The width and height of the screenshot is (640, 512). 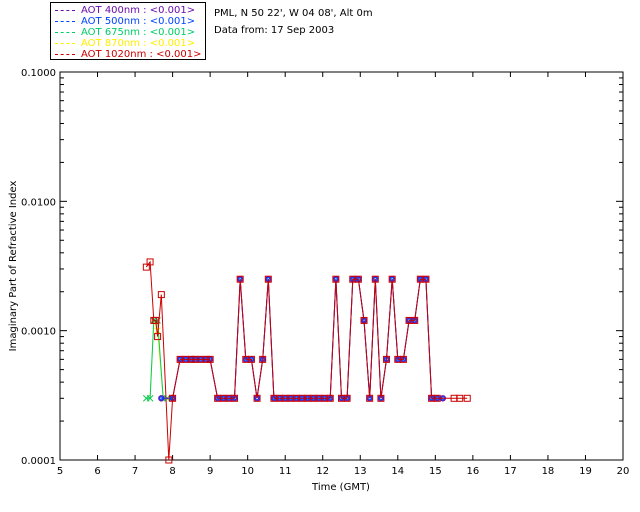 I want to click on legend-item-675: AOT 675nm : <0.001>, so click(x=125, y=32).